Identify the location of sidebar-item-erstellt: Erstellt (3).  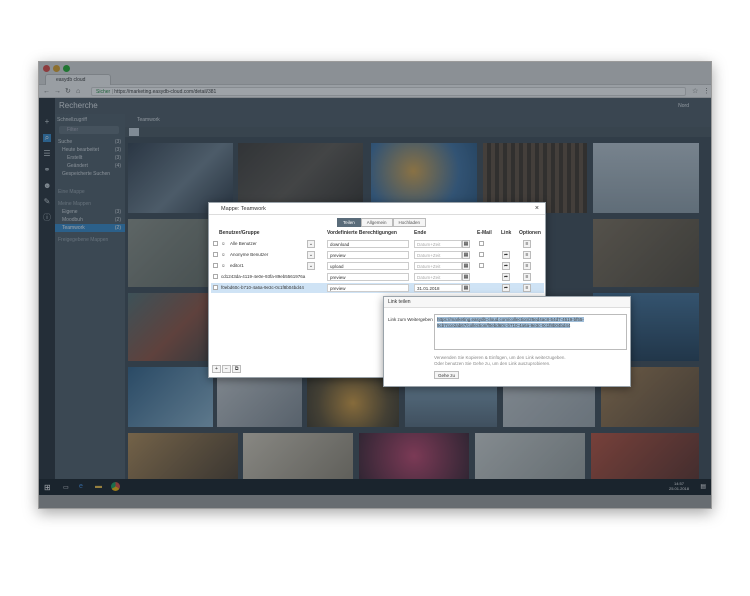
(90, 158).